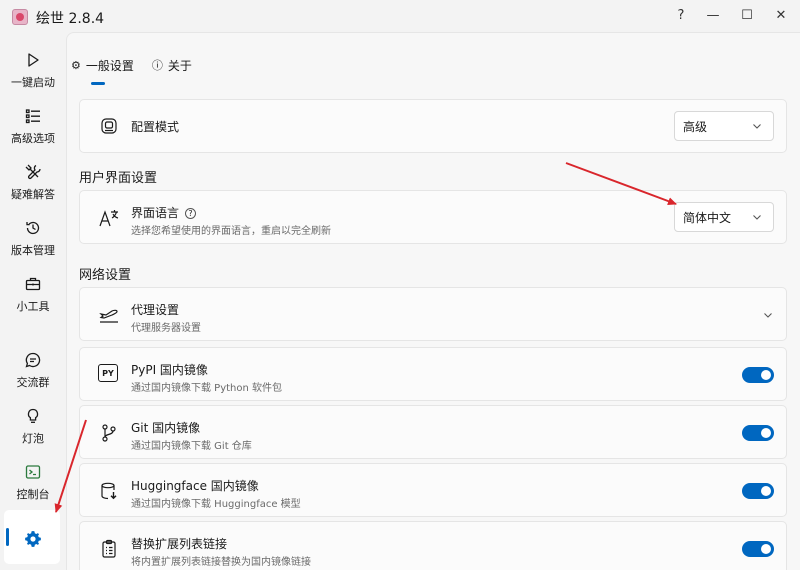  What do you see at coordinates (33, 228) in the screenshot?
I see `history-icon` at bounding box center [33, 228].